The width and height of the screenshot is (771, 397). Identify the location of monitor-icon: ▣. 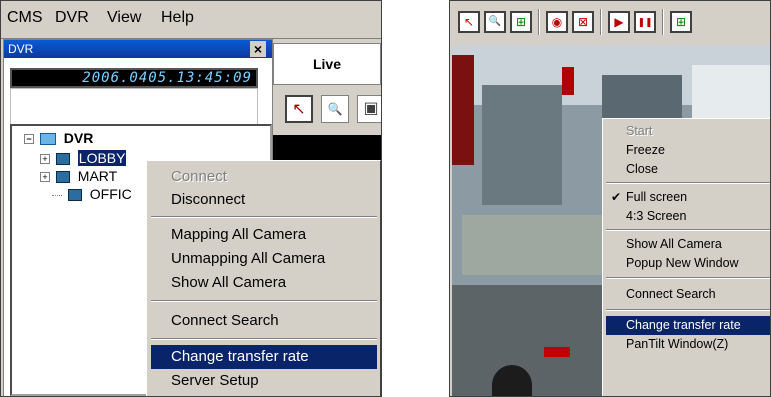
(369, 109).